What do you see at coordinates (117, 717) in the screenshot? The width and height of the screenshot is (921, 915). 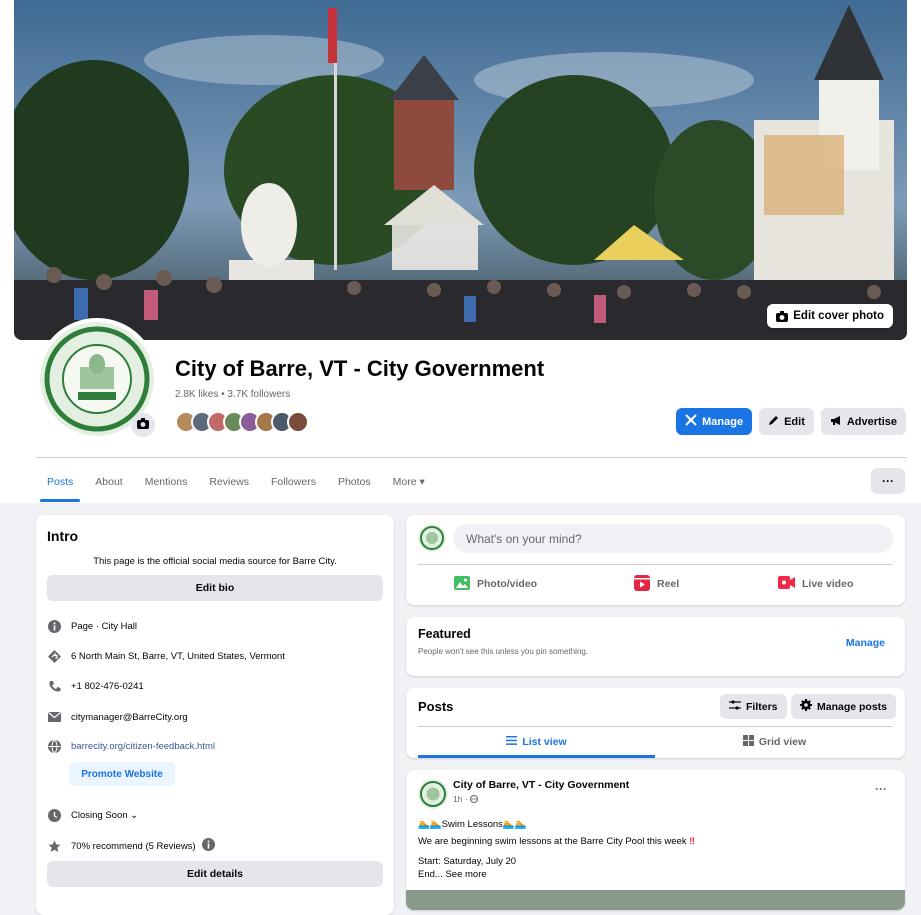 I see `page-email: citymanager@BarreCity.org` at bounding box center [117, 717].